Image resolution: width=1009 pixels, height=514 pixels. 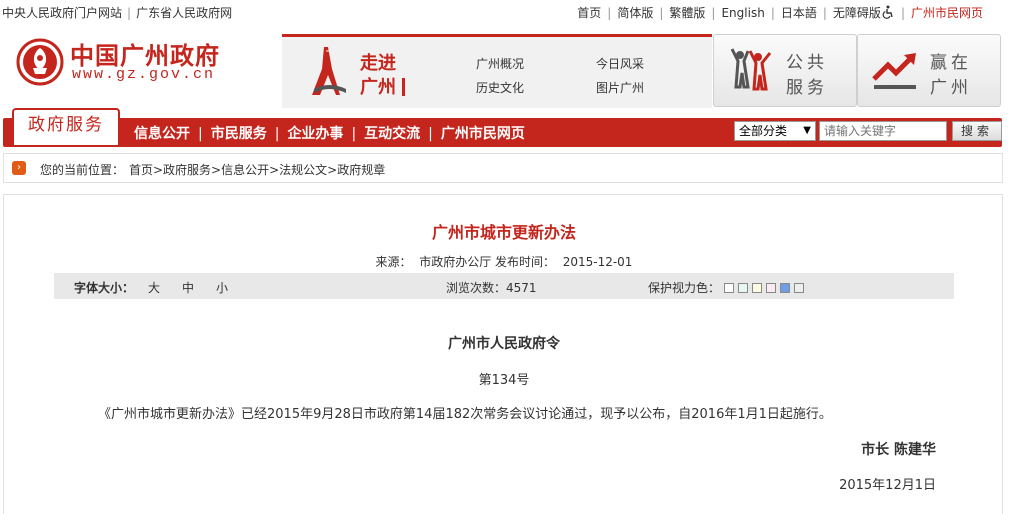 I want to click on link-traditional: 繁體版, so click(x=687, y=13).